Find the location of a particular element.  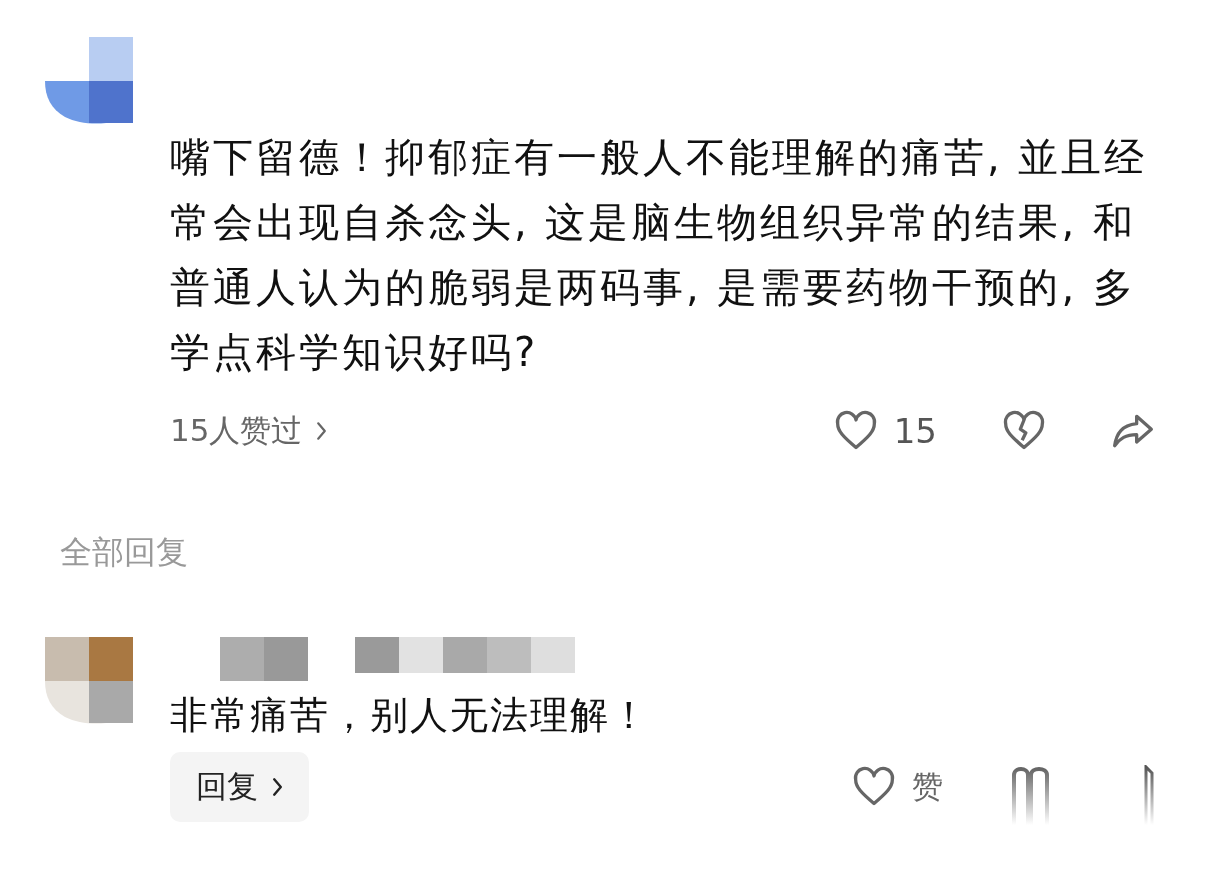

like-button: 15 is located at coordinates (885, 431).